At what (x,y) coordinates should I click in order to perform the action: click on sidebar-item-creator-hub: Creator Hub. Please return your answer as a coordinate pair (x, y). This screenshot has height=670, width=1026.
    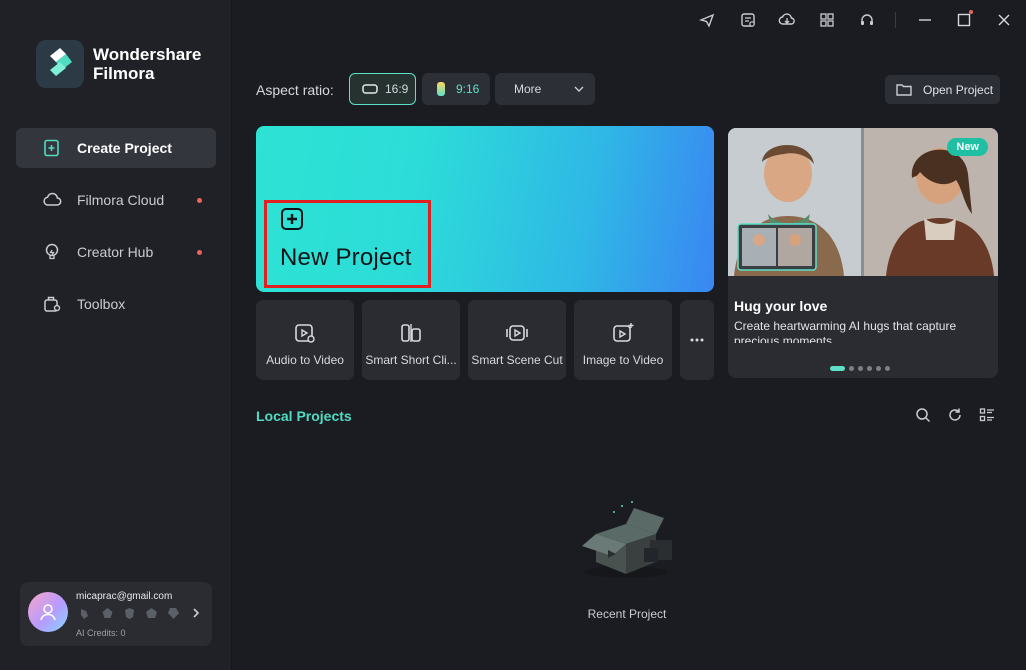
    Looking at the image, I should click on (116, 252).